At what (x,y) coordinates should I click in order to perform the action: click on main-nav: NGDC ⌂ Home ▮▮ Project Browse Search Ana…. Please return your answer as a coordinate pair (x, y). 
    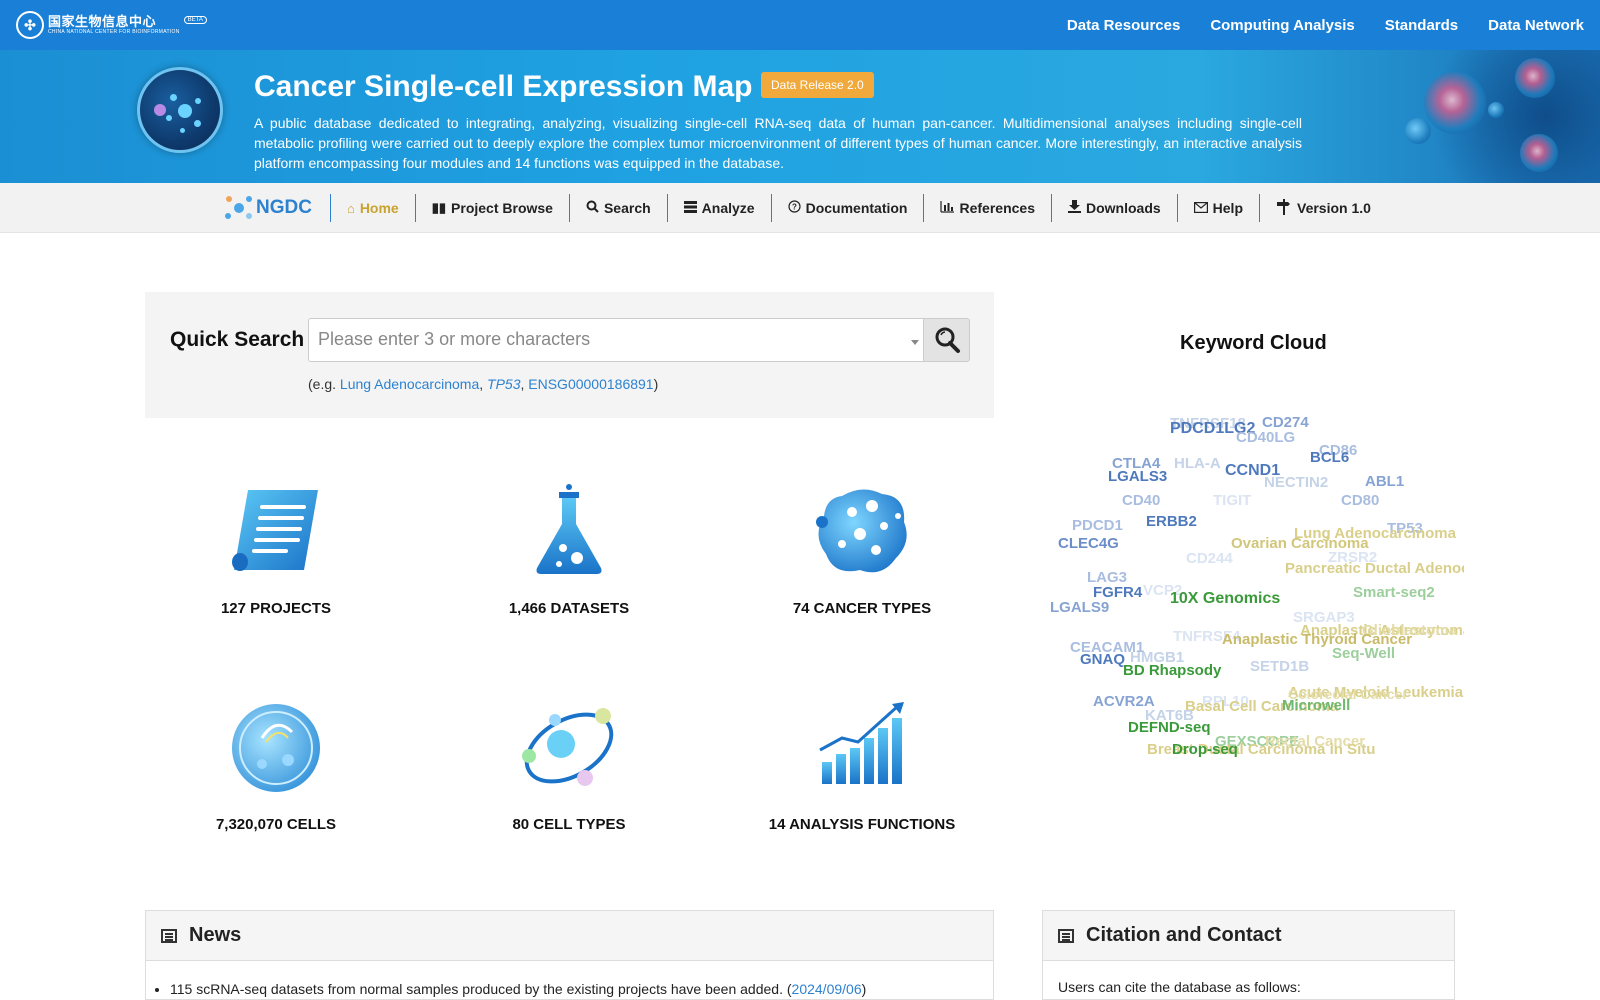
    Looking at the image, I should click on (800, 208).